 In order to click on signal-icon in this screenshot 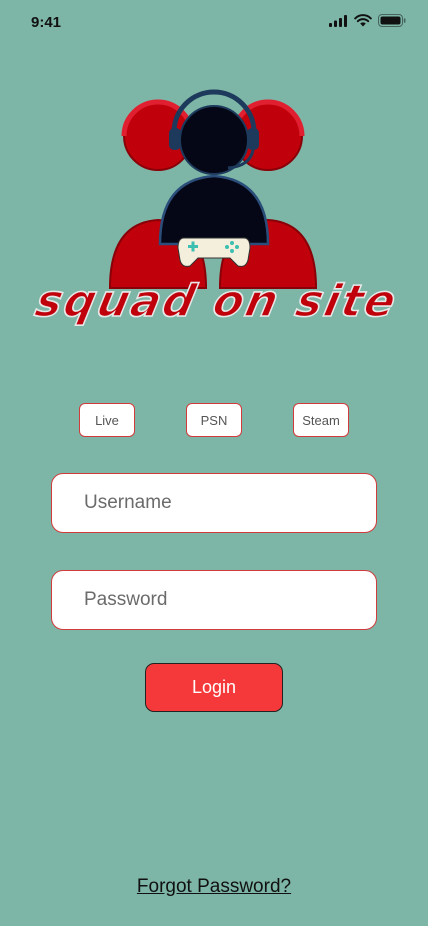, I will do `click(338, 20)`.